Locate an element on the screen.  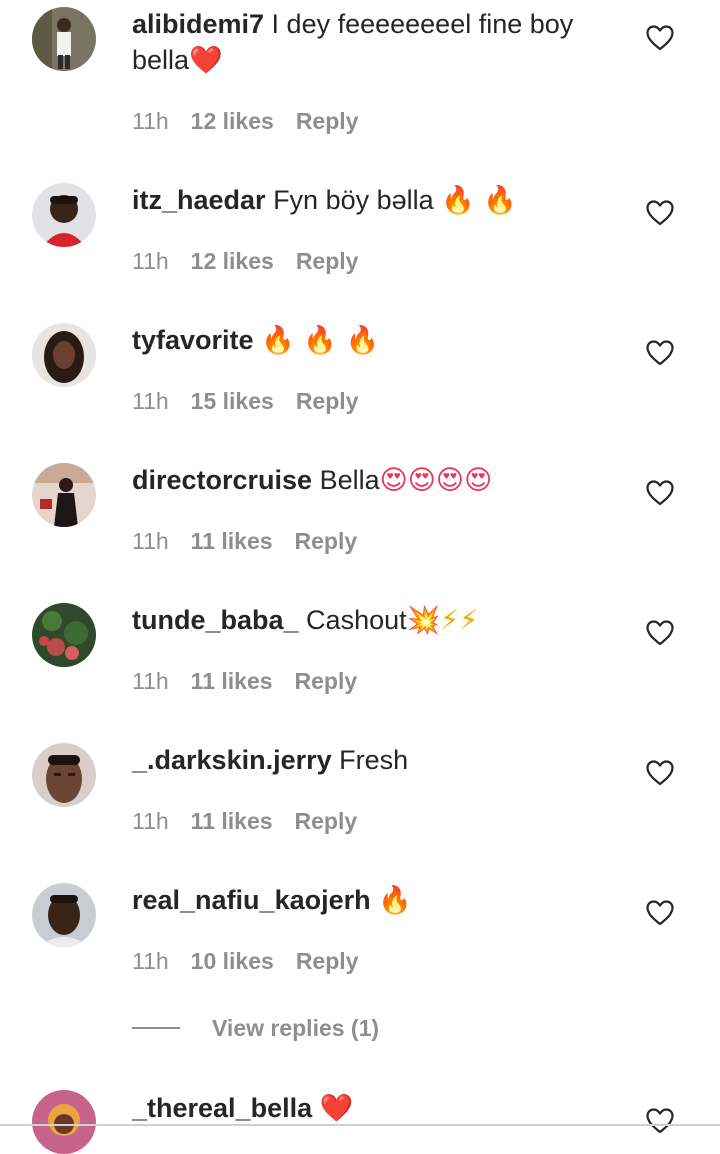
comment-username: real_nafiu_kaojerh is located at coordinates (251, 900).